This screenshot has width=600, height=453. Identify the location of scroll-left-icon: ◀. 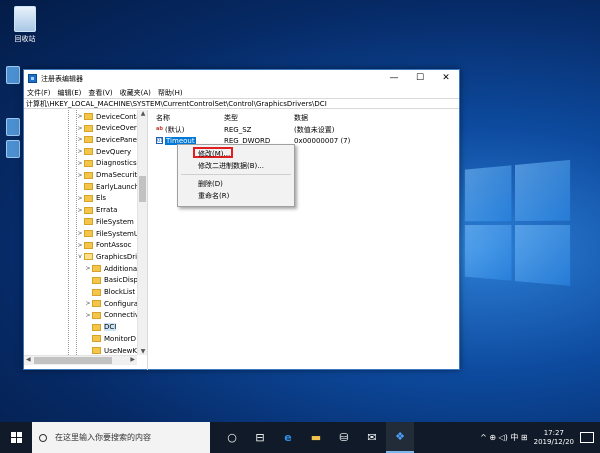
(28, 359).